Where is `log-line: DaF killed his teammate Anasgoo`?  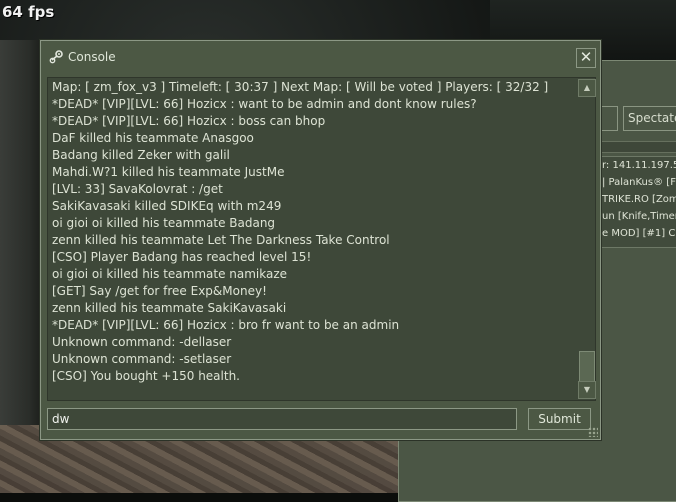 log-line: DaF killed his teammate Anasgoo is located at coordinates (153, 138).